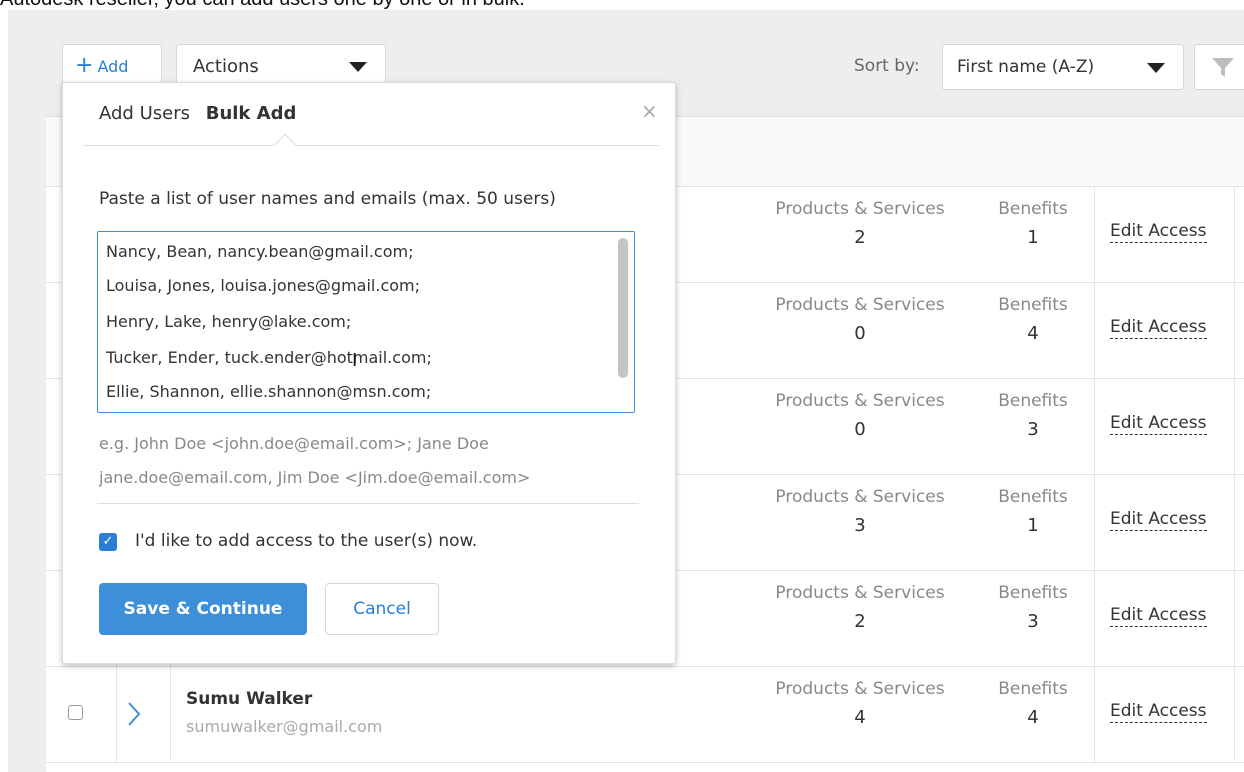 Image resolution: width=1244 pixels, height=772 pixels. I want to click on textarea-line: Nancy, Bean, nancy.bean@gmail.com;, so click(260, 251).